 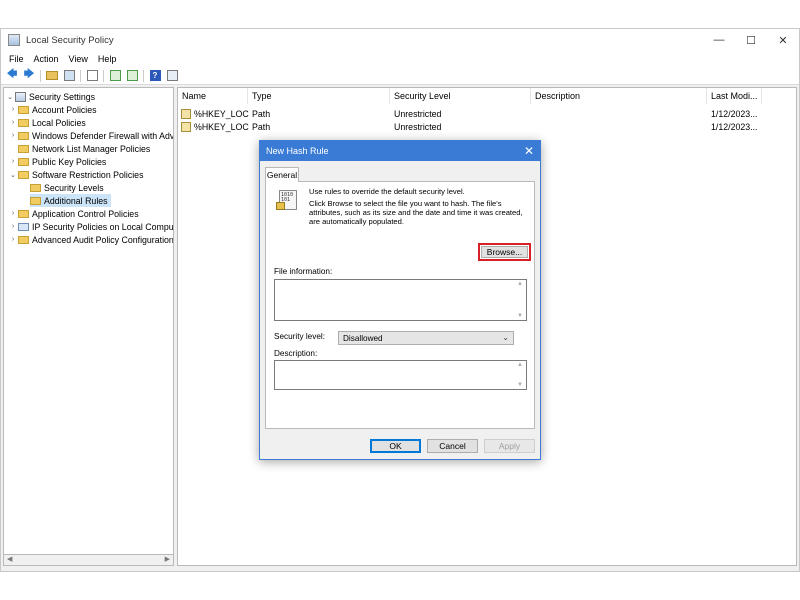 I want to click on tree-item-local-policies: › Local Policies, so click(x=47, y=122).